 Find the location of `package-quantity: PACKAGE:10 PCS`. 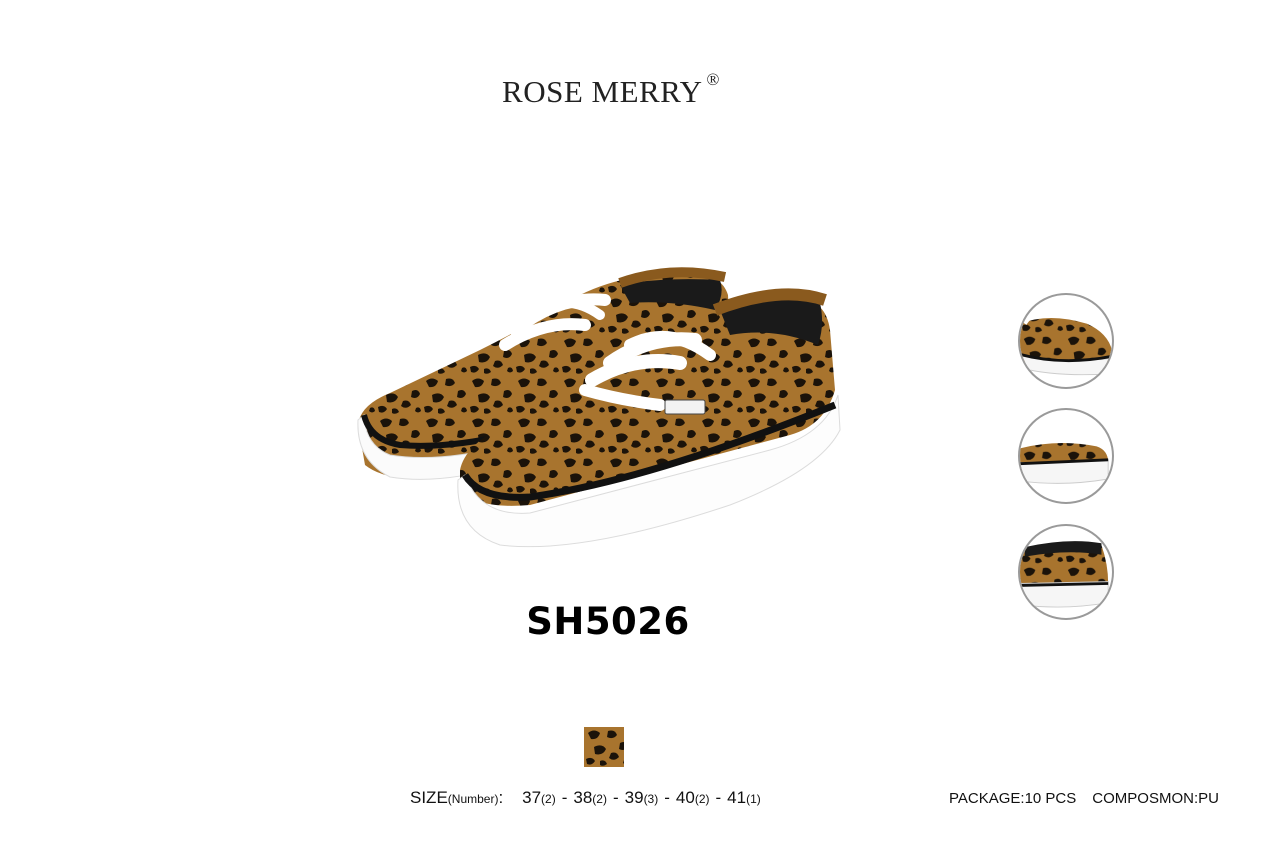

package-quantity: PACKAGE:10 PCS is located at coordinates (1013, 798).